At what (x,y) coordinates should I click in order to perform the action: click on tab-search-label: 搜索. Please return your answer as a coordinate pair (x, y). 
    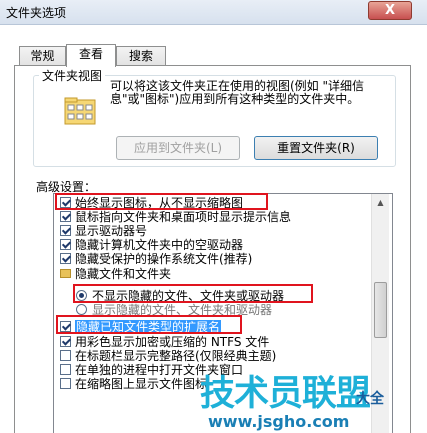
    Looking at the image, I should click on (140, 56).